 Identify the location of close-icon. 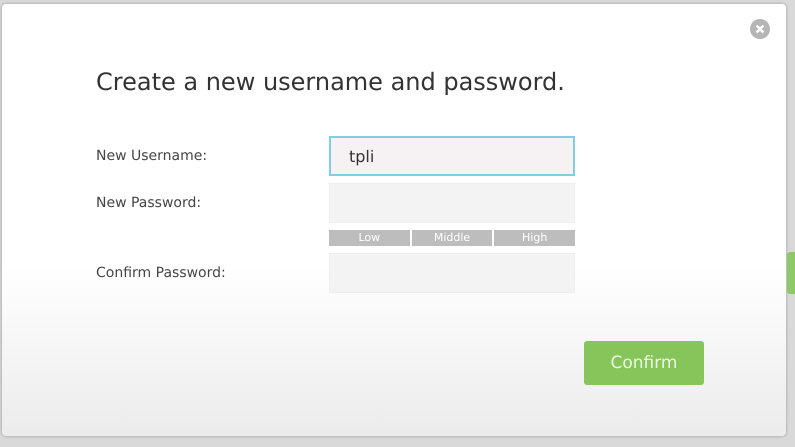
(760, 29).